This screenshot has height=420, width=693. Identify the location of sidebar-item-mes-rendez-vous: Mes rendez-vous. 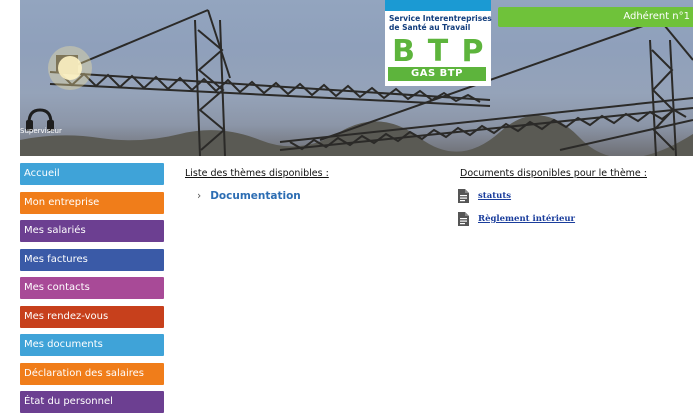
(92, 316).